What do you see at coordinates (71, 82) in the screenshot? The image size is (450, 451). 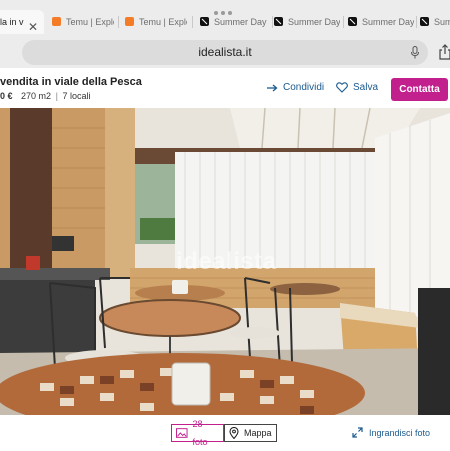 I see `listing-title: vendita in viale della Pesca` at bounding box center [71, 82].